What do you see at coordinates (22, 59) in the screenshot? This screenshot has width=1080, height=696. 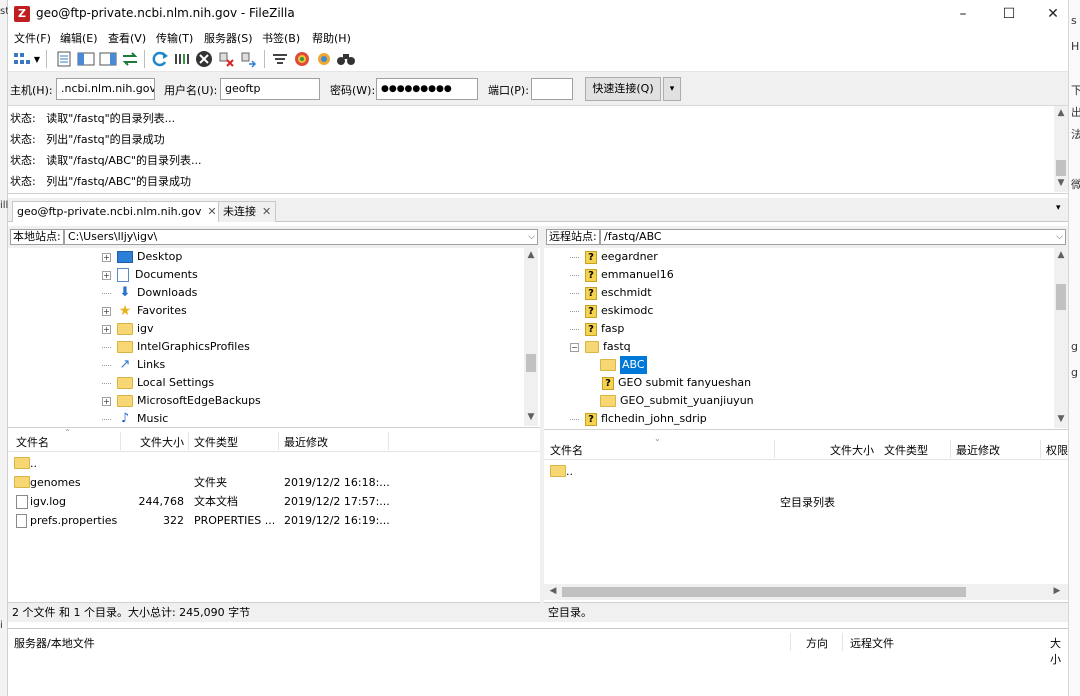 I see `site-manager-icon` at bounding box center [22, 59].